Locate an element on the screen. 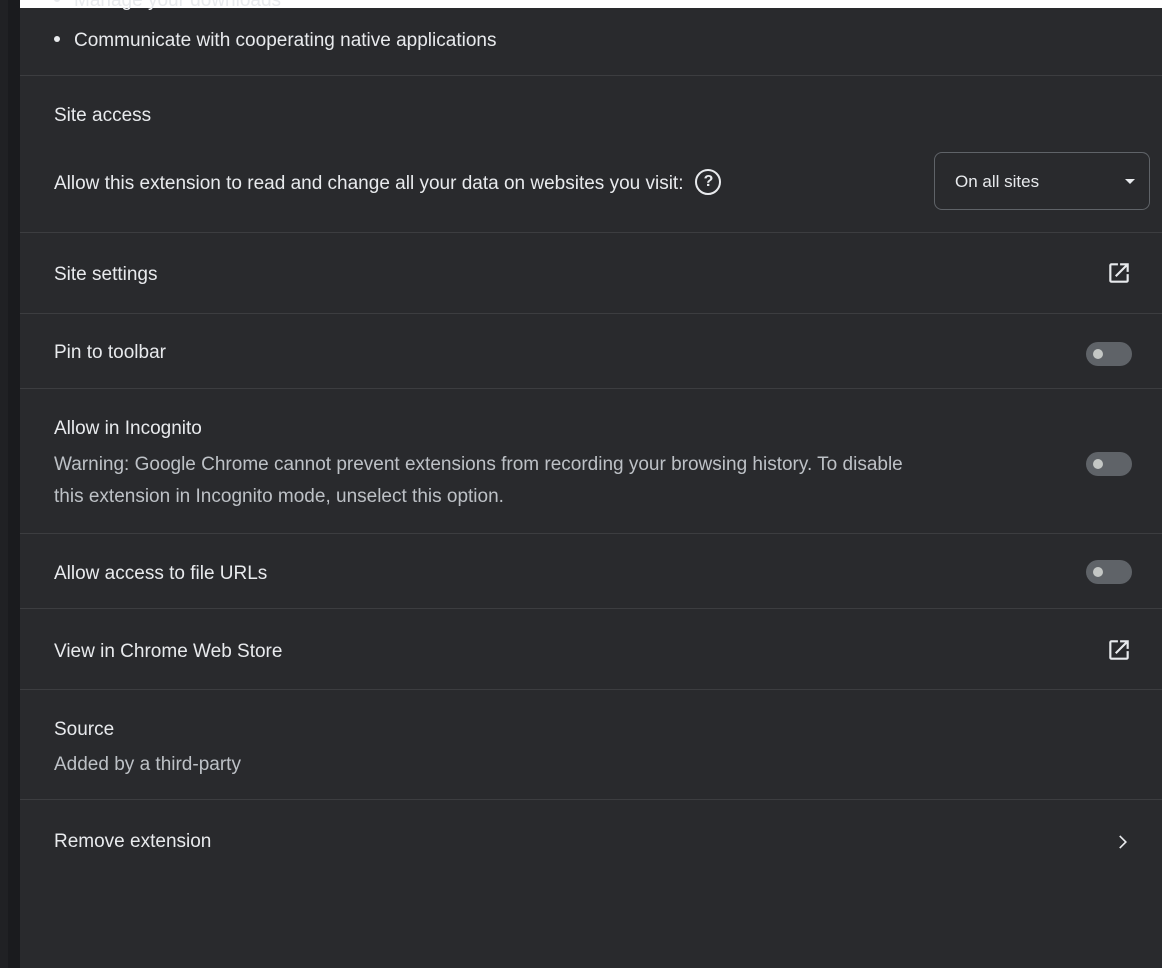 The height and width of the screenshot is (968, 1162). permission-item-text: Manage your downloads is located at coordinates (178, 5).